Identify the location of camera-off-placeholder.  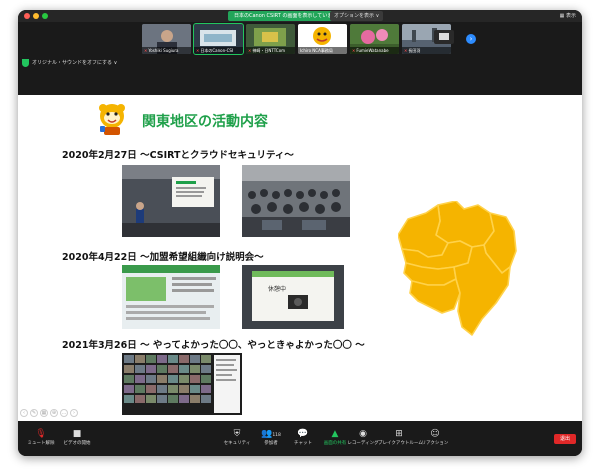
(444, 36).